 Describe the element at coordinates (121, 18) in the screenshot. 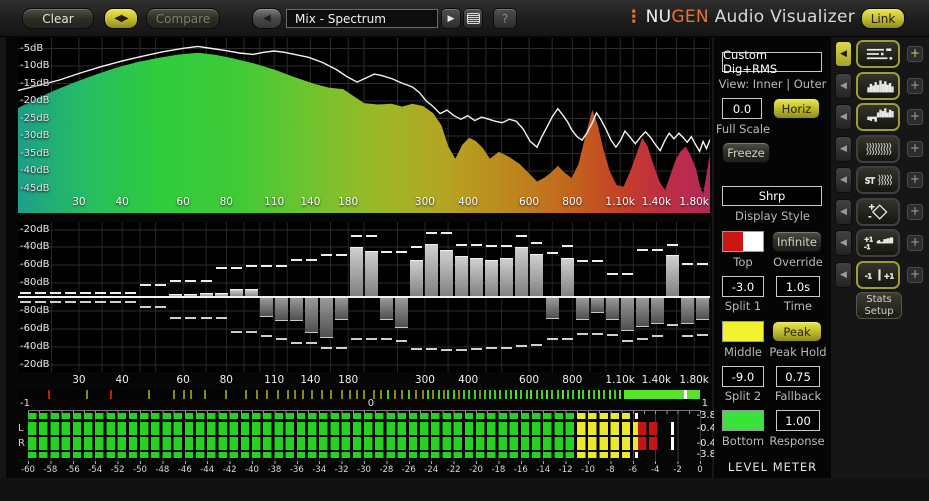

I see `ab-compare-arrows-button: ◀▶` at that location.